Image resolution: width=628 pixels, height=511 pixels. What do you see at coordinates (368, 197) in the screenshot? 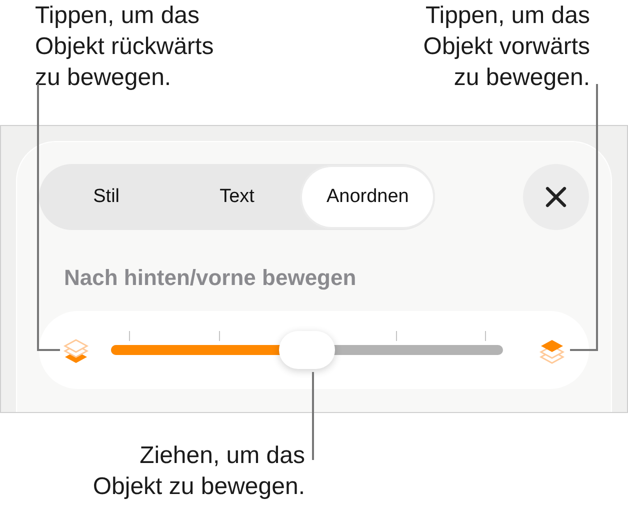
I see `tab: Anordnen` at bounding box center [368, 197].